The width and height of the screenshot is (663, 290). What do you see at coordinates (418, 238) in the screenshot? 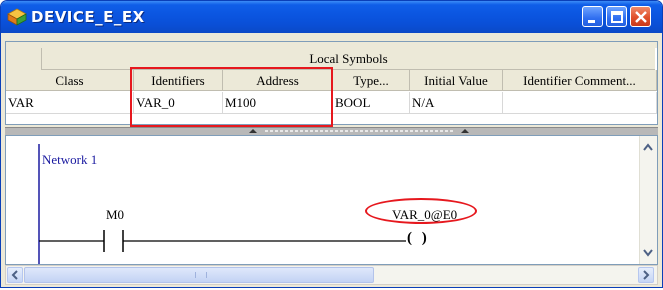
I see `coil-symbol: ( )` at bounding box center [418, 238].